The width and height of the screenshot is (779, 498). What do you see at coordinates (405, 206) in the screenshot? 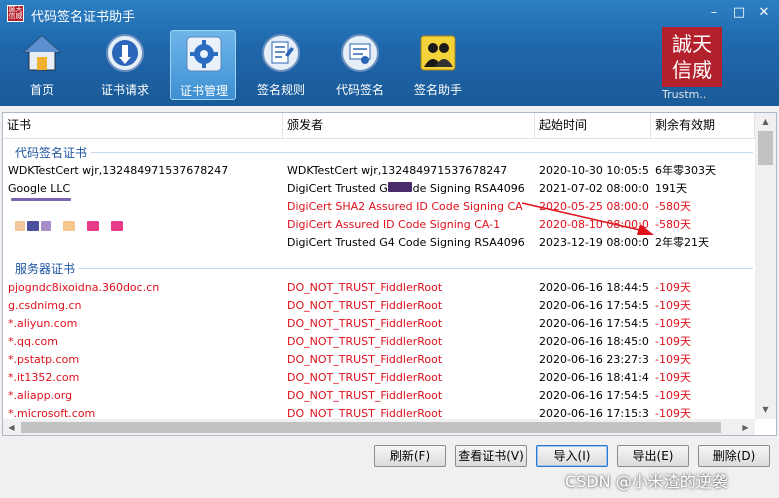
I see `cell-issuer: DigiCert SHA2 Assured ID Code Signing CA` at bounding box center [405, 206].